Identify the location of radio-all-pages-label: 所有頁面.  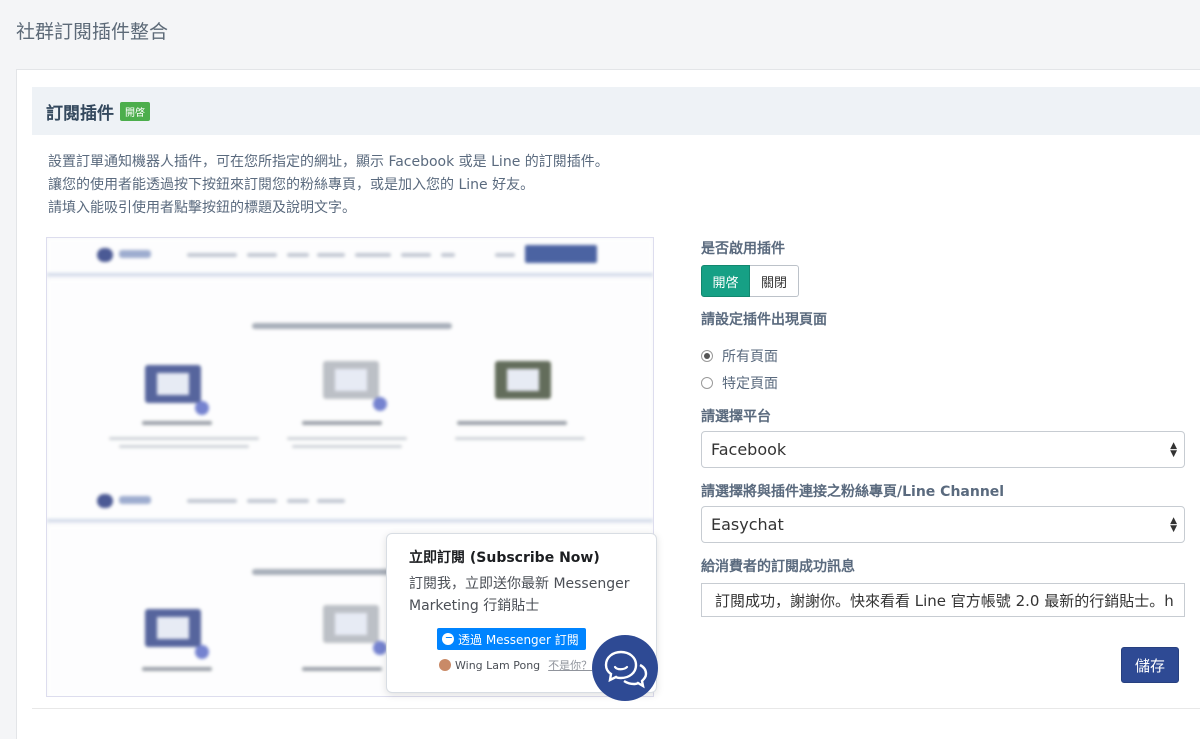
(750, 357).